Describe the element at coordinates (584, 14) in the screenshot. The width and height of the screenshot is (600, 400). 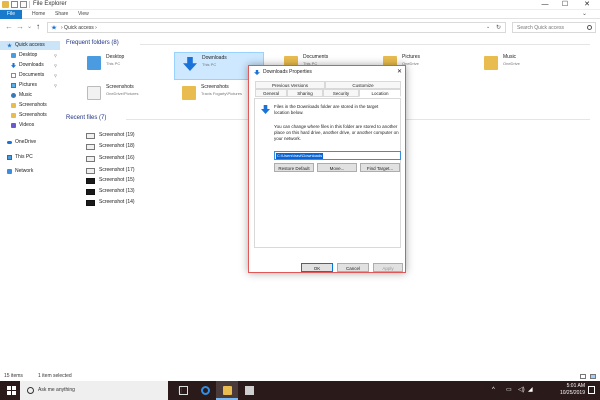
I see `expand-ribbon-icon: ⌄` at that location.